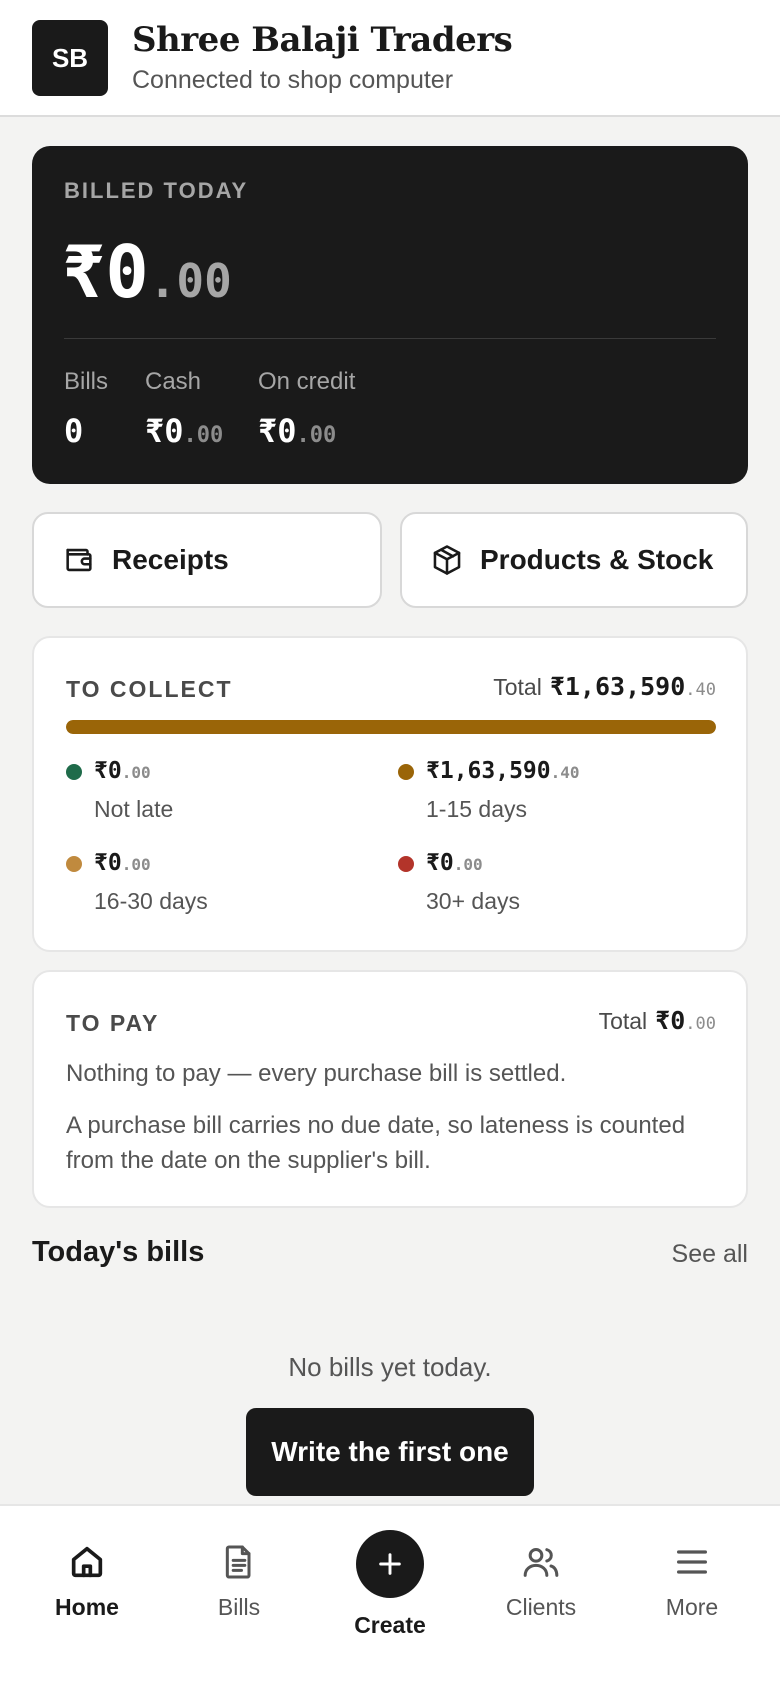 The image size is (780, 1688). What do you see at coordinates (105, 272) in the screenshot?
I see `billed-amount-main: ₹0` at bounding box center [105, 272].